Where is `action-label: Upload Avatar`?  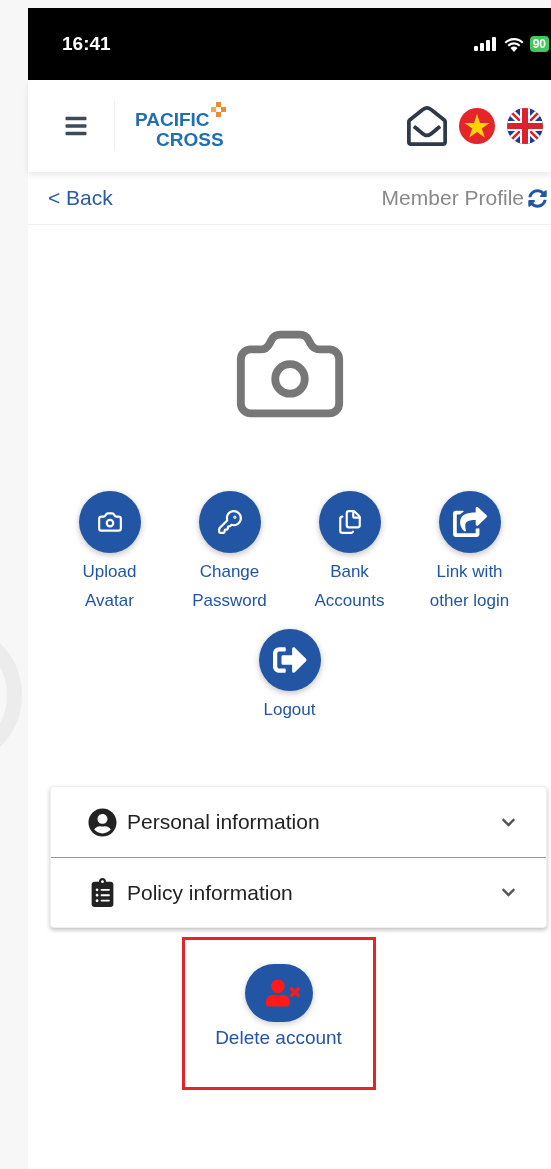
action-label: Upload Avatar is located at coordinates (109, 586).